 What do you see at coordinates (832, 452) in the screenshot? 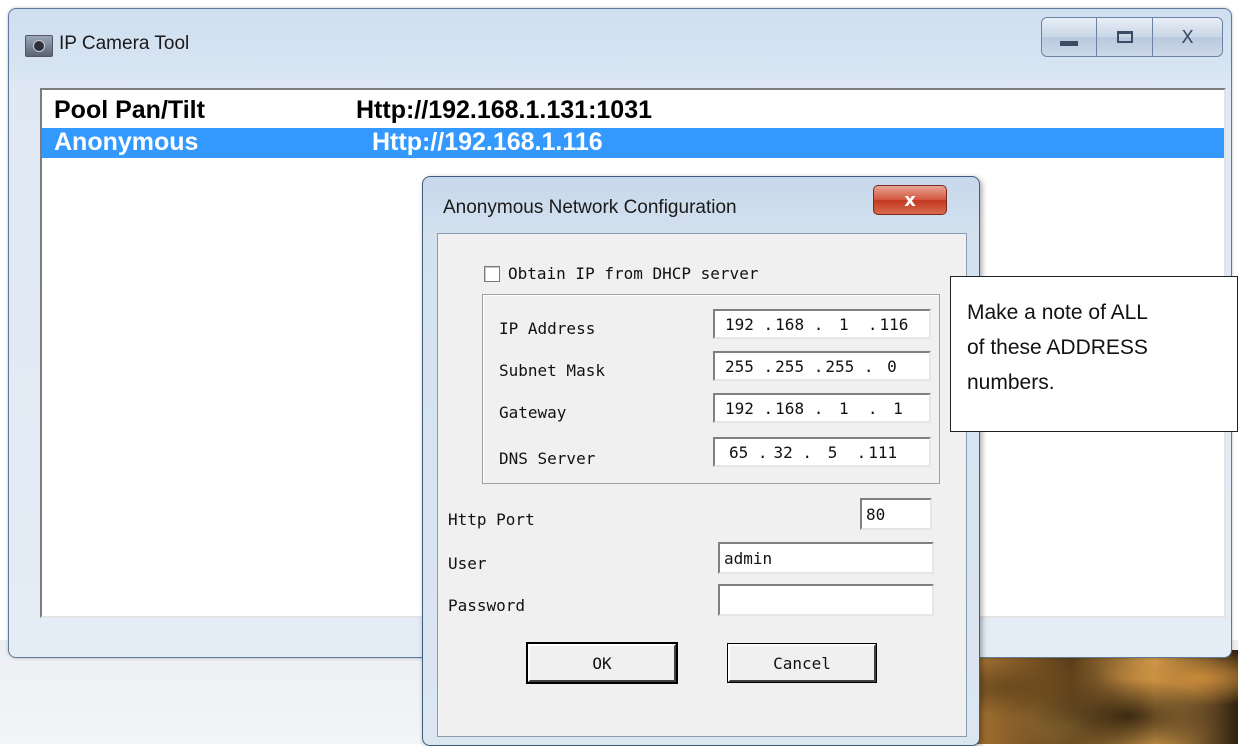
I see `octet: 5` at bounding box center [832, 452].